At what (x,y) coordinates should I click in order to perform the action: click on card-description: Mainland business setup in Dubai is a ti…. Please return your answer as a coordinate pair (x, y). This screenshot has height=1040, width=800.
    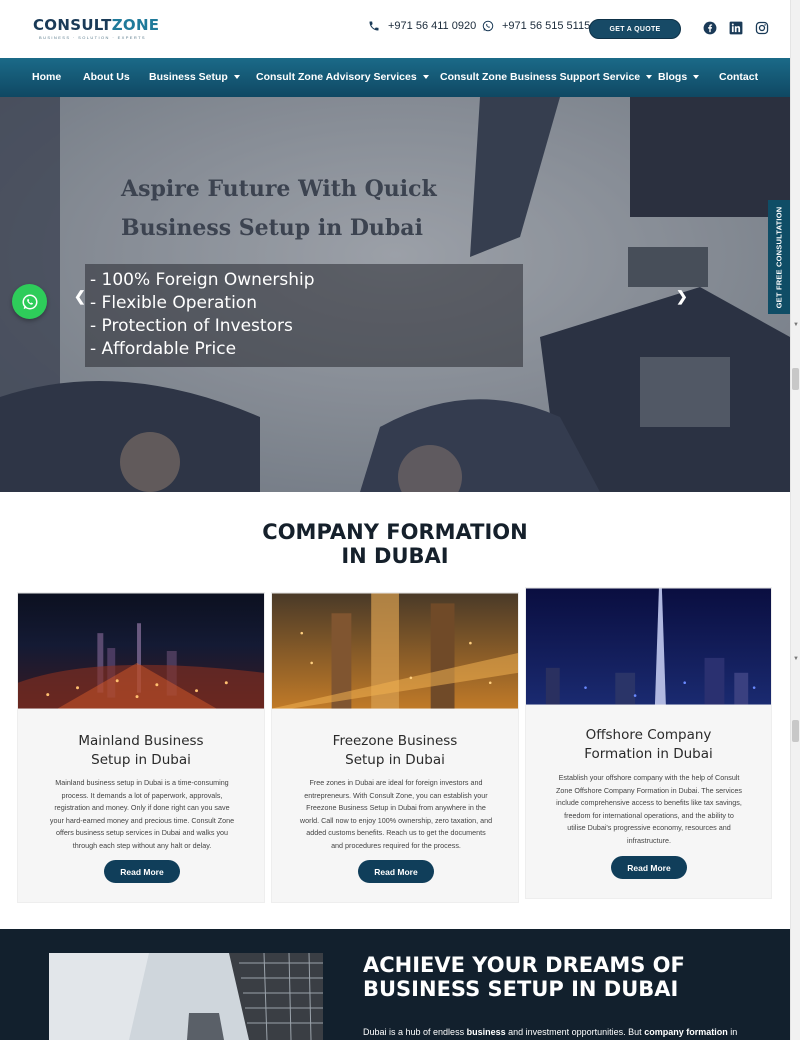
    Looking at the image, I should click on (142, 814).